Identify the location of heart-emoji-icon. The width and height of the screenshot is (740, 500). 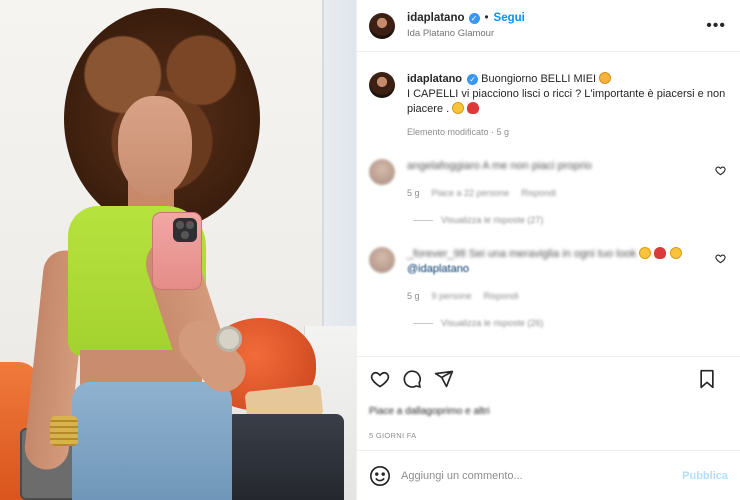
(660, 253).